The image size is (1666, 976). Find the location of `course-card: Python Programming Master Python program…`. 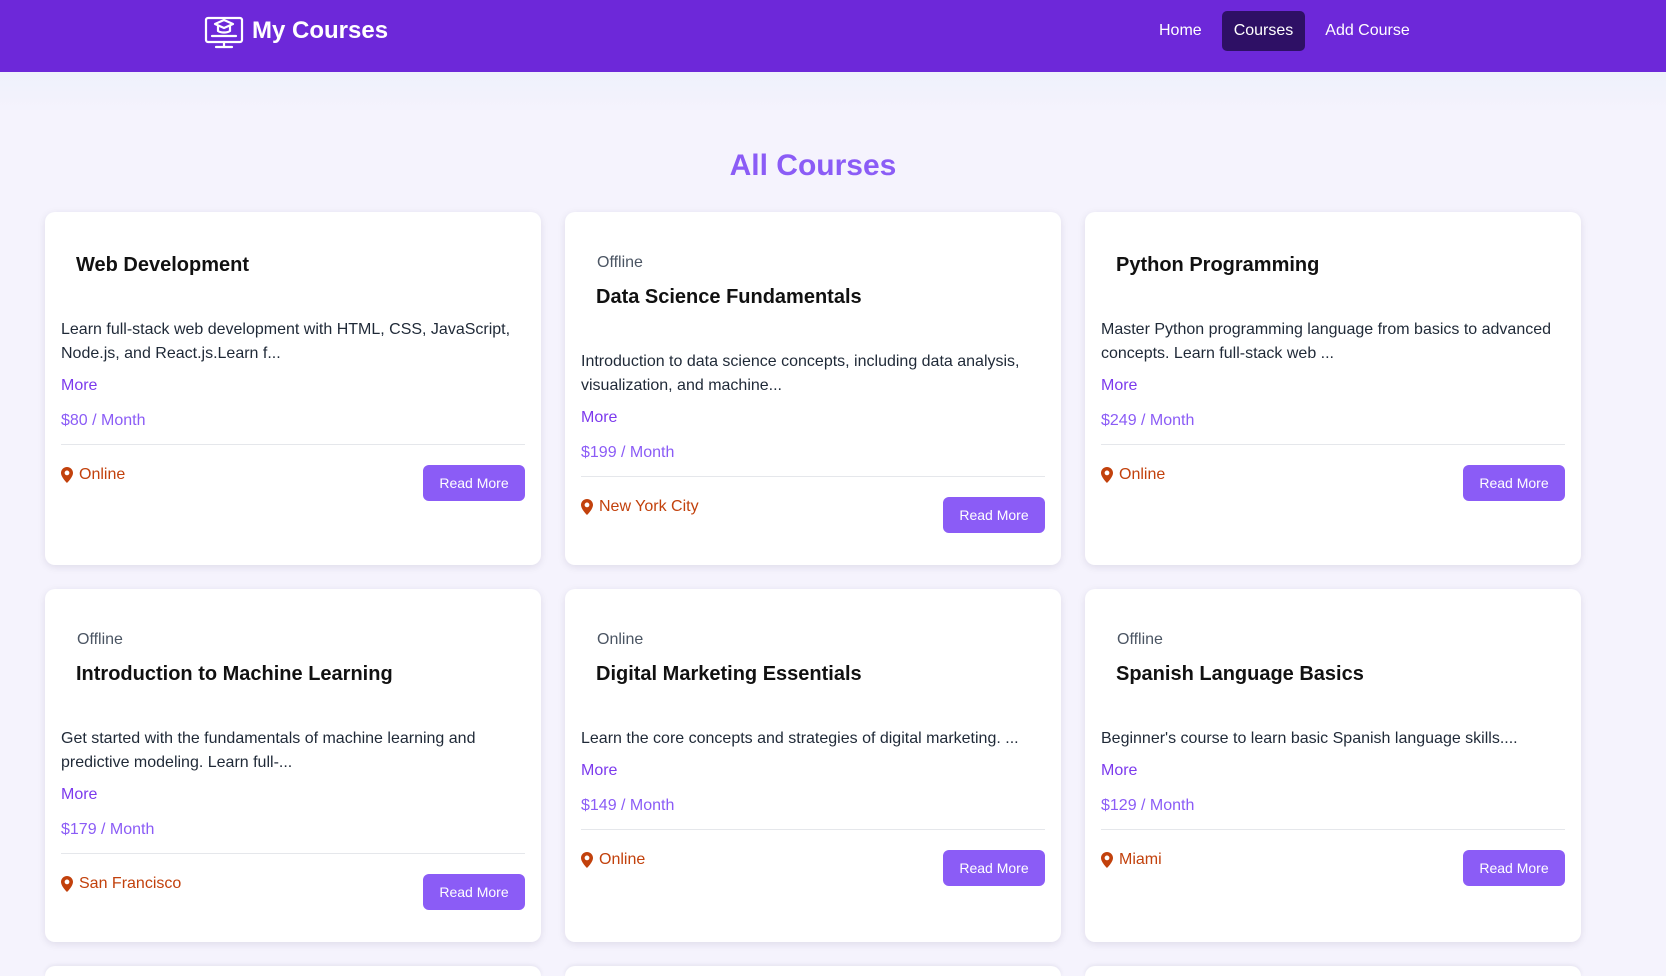

course-card: Python Programming Master Python program… is located at coordinates (1333, 388).